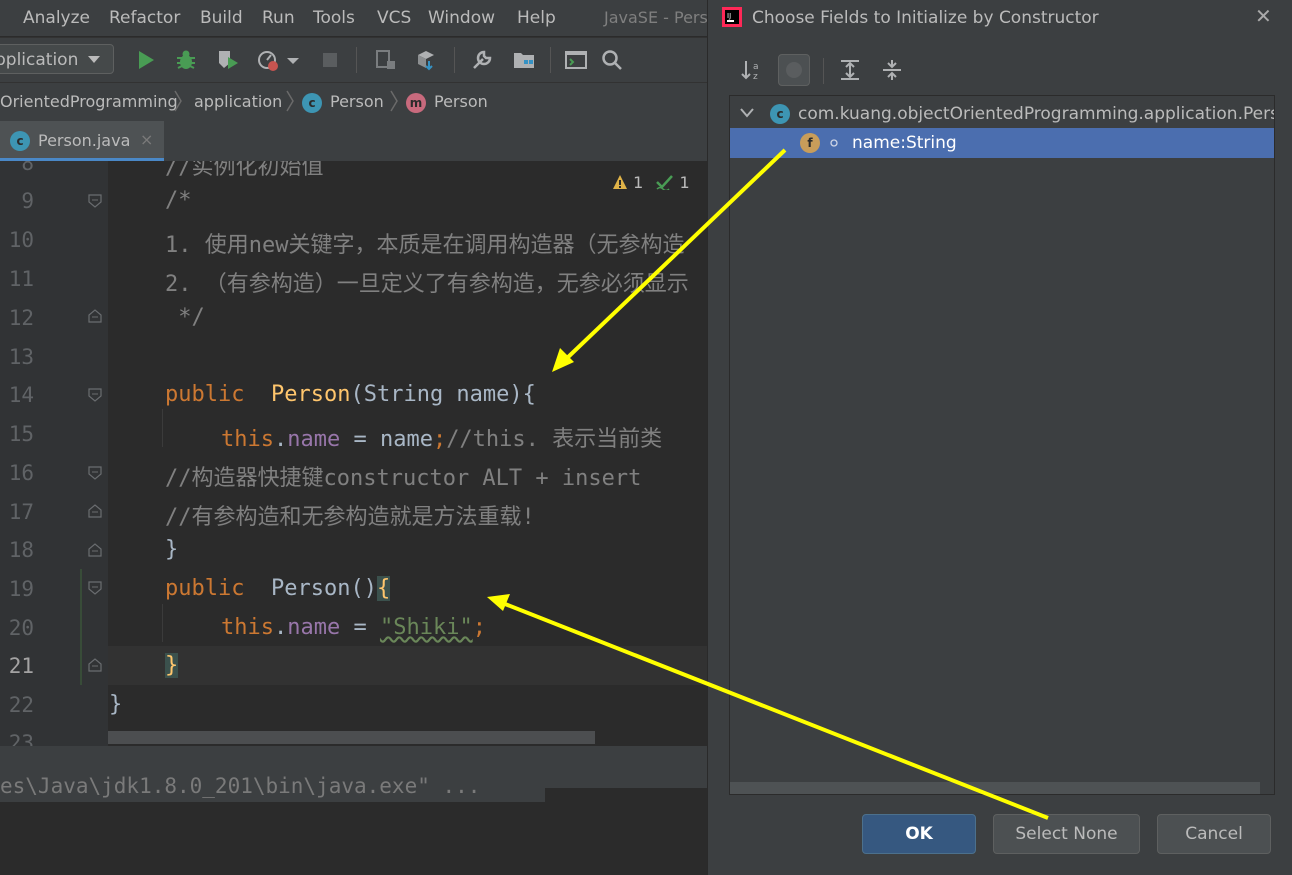 The height and width of the screenshot is (875, 1292). I want to click on menu-build: Build, so click(221, 18).